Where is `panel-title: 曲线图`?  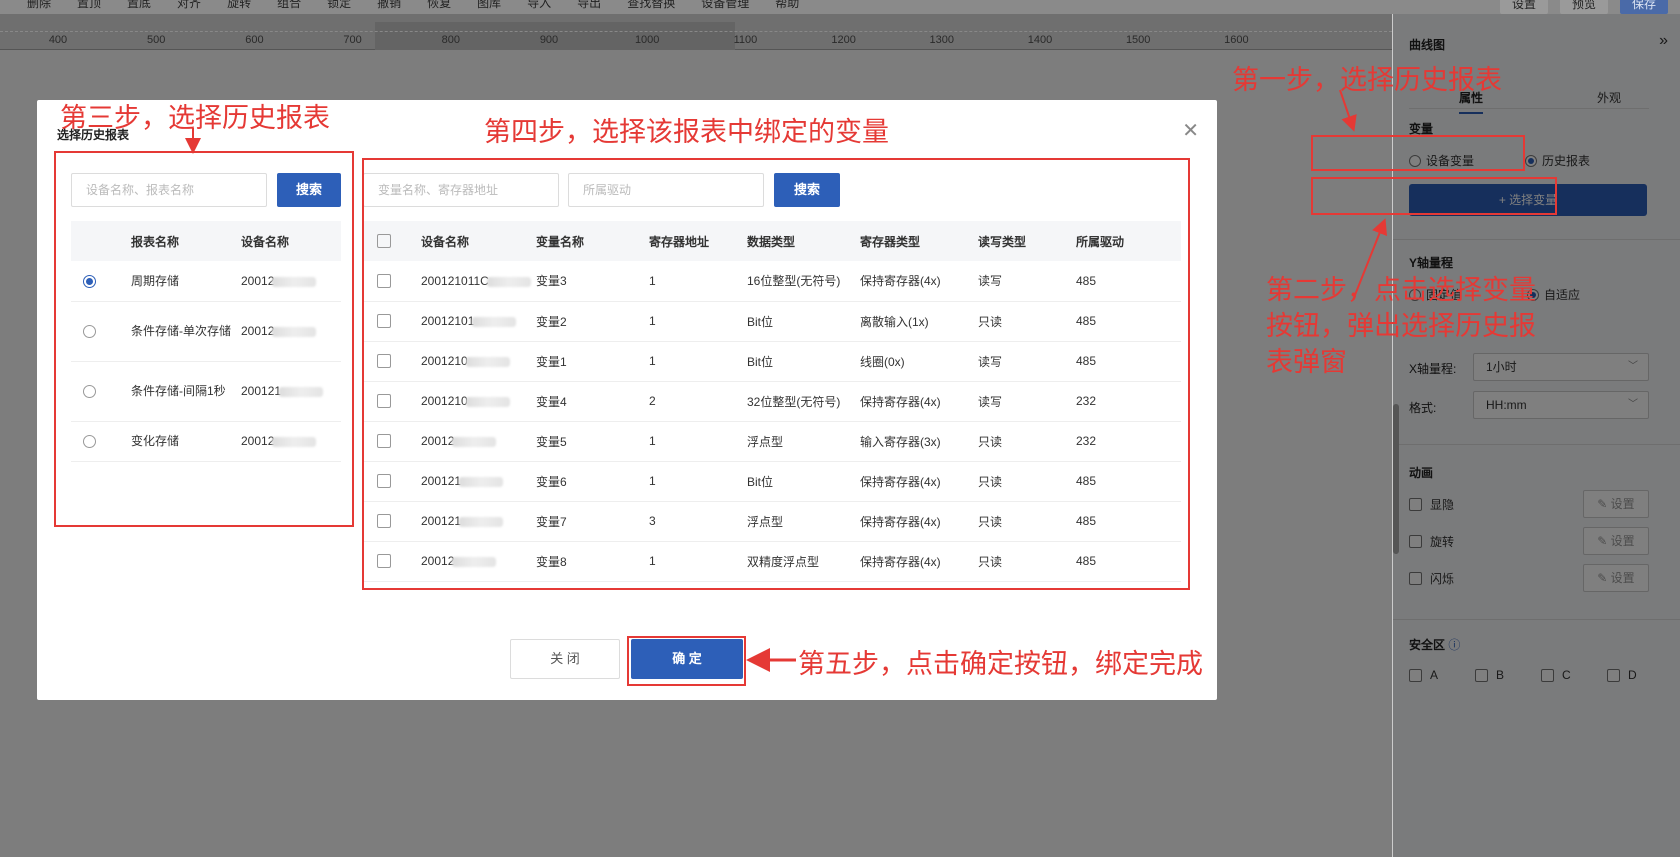 panel-title: 曲线图 is located at coordinates (1427, 45).